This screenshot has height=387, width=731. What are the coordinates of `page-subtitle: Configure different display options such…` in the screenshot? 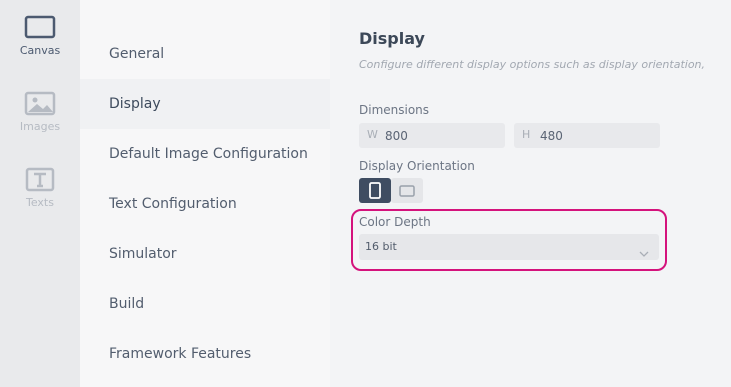 It's located at (532, 64).